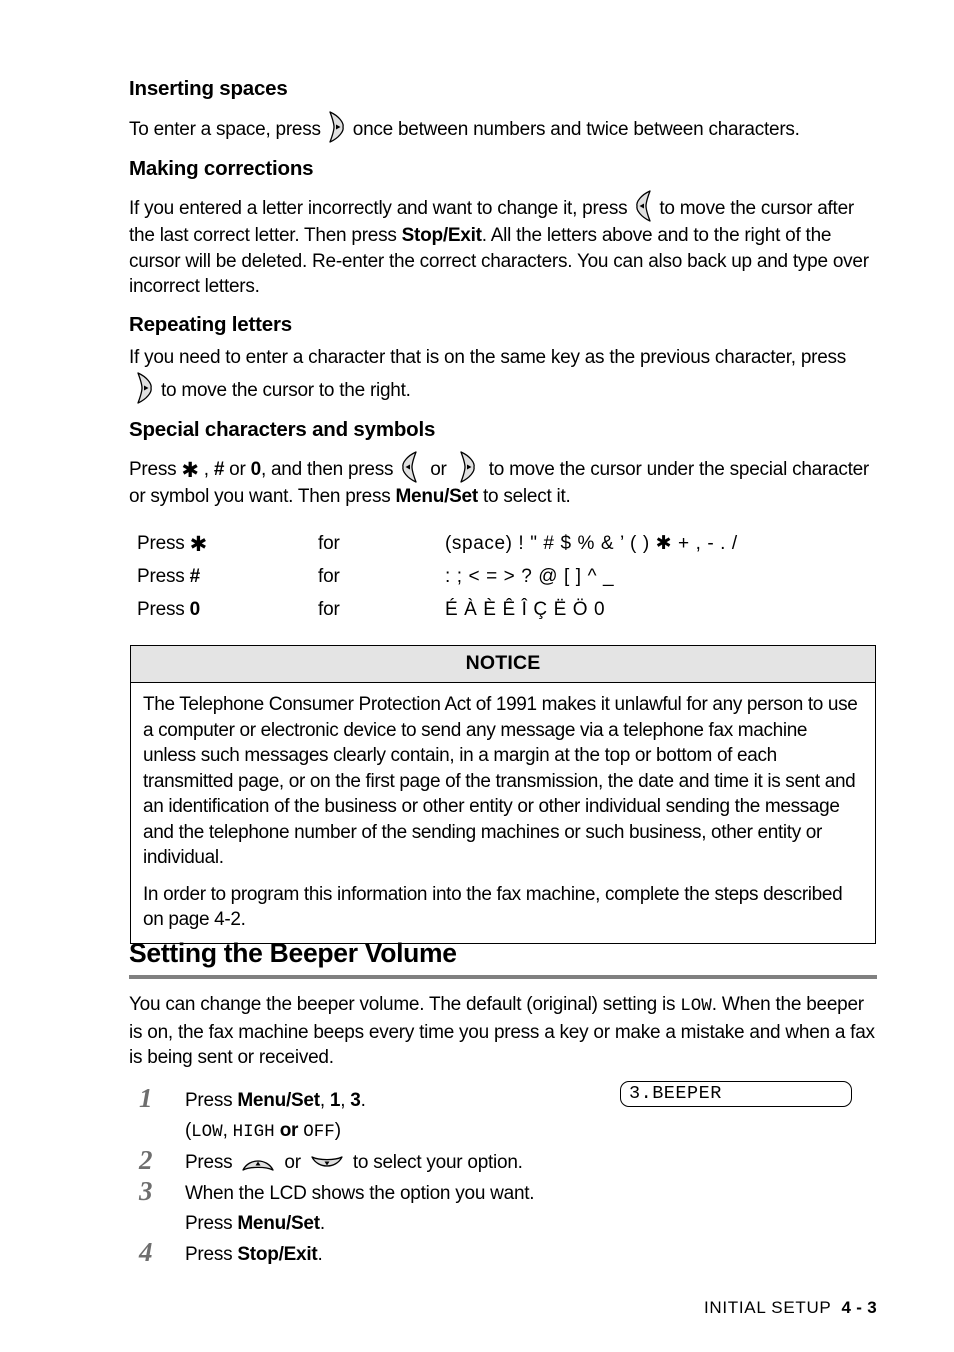 The height and width of the screenshot is (1352, 954). What do you see at coordinates (503, 1253) in the screenshot?
I see `step-4: 4 Press Stop/Exit.` at bounding box center [503, 1253].